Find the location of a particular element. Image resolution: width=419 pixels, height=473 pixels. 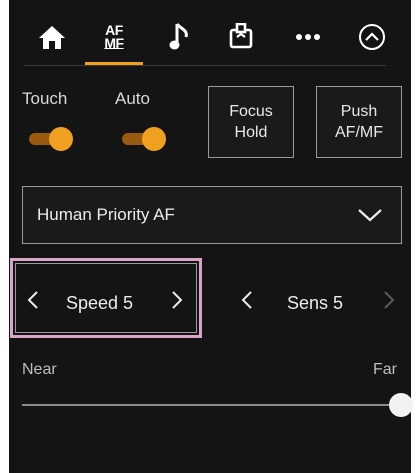

tab-audio is located at coordinates (180, 37).